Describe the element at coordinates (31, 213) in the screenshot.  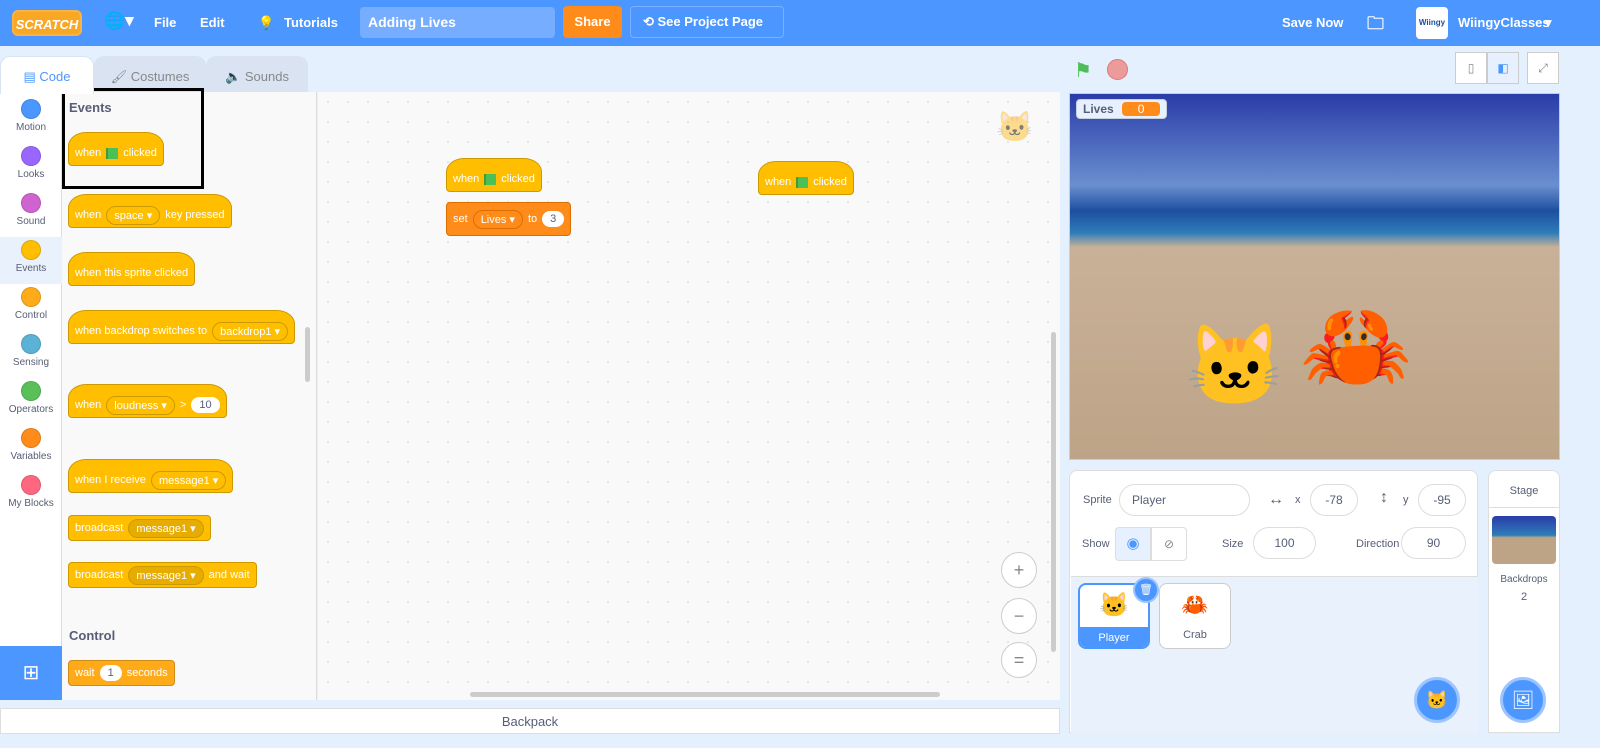
I see `category-sound: Sound` at that location.